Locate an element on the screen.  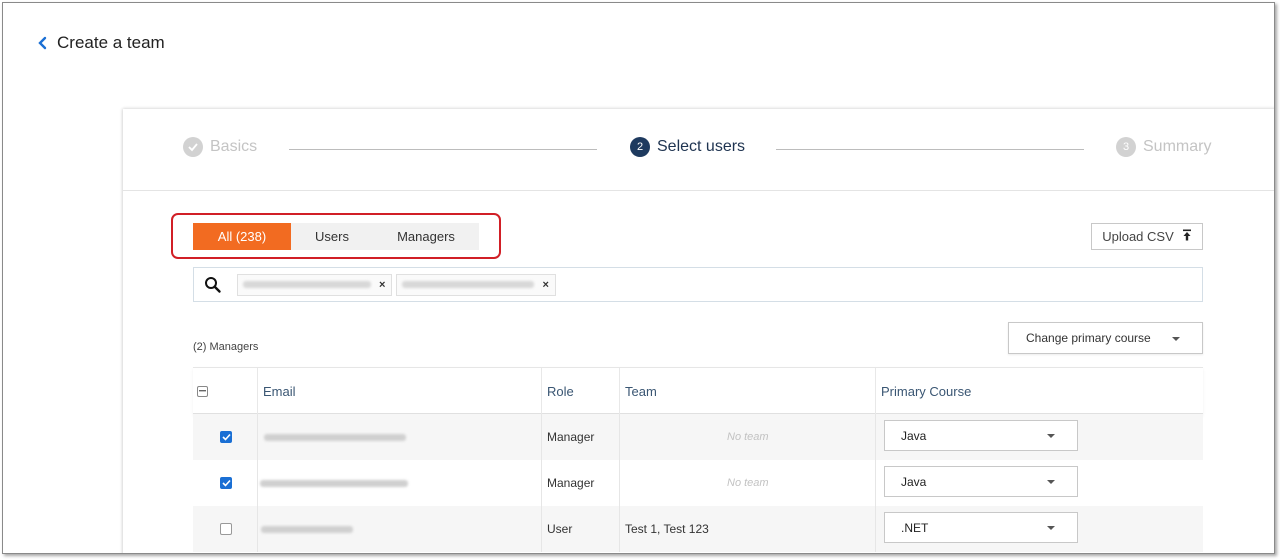
column-email: Email is located at coordinates (400, 391).